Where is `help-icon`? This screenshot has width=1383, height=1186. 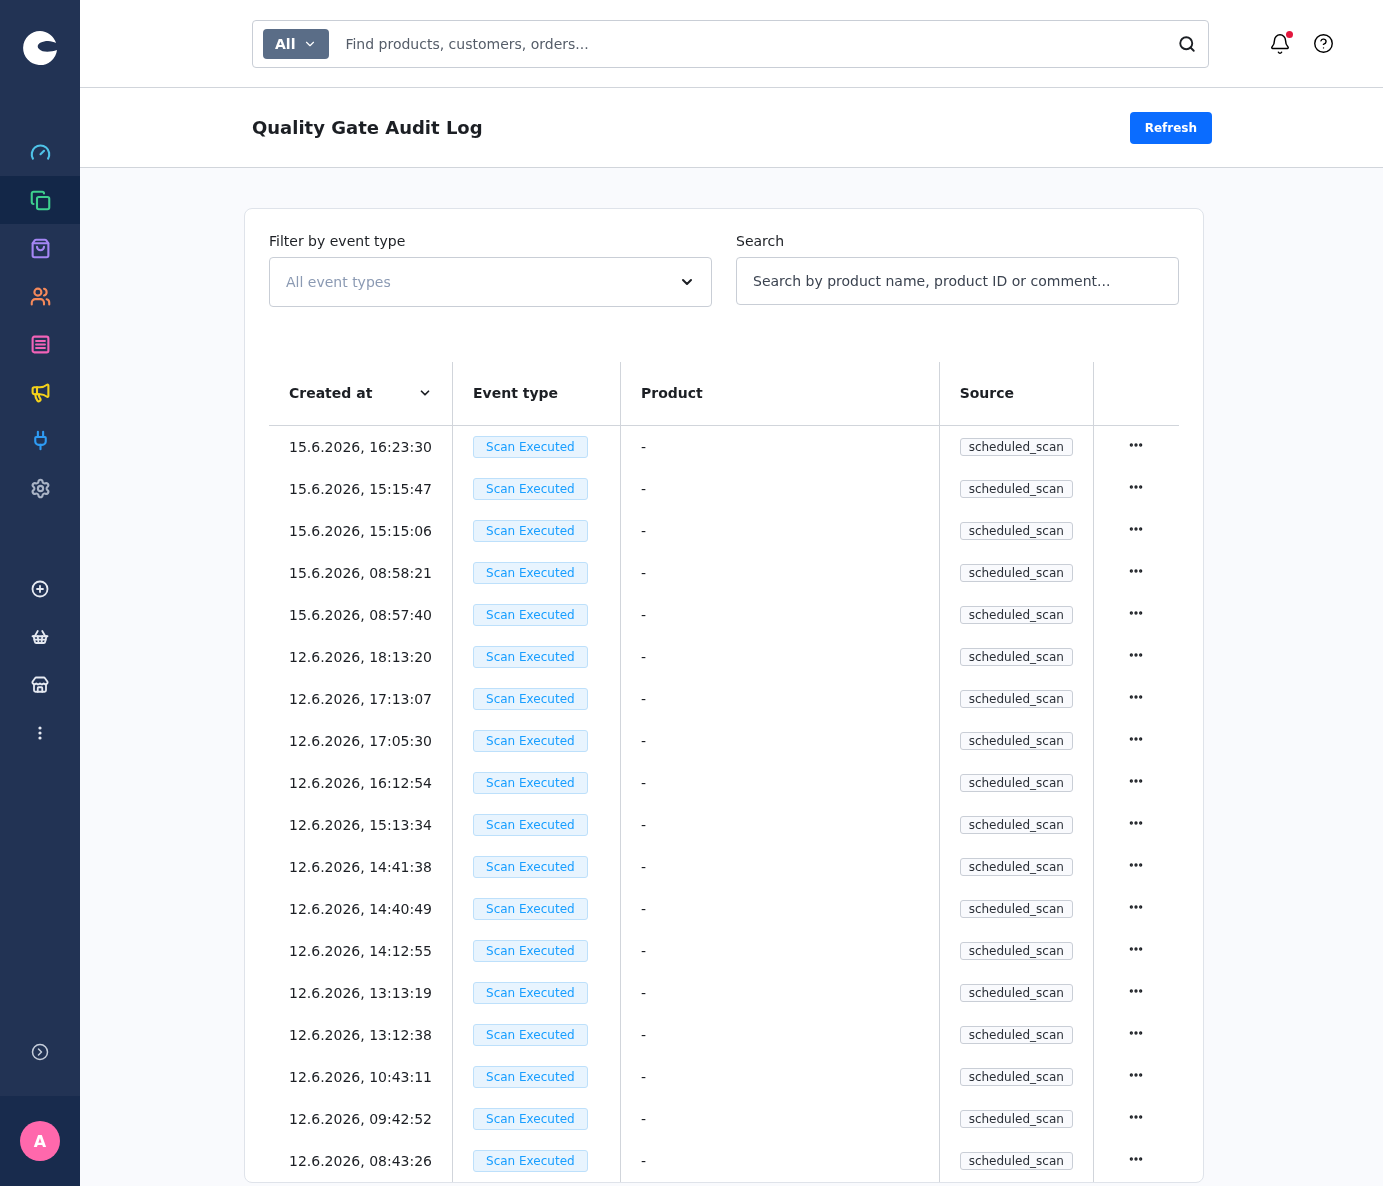
help-icon is located at coordinates (1323, 43).